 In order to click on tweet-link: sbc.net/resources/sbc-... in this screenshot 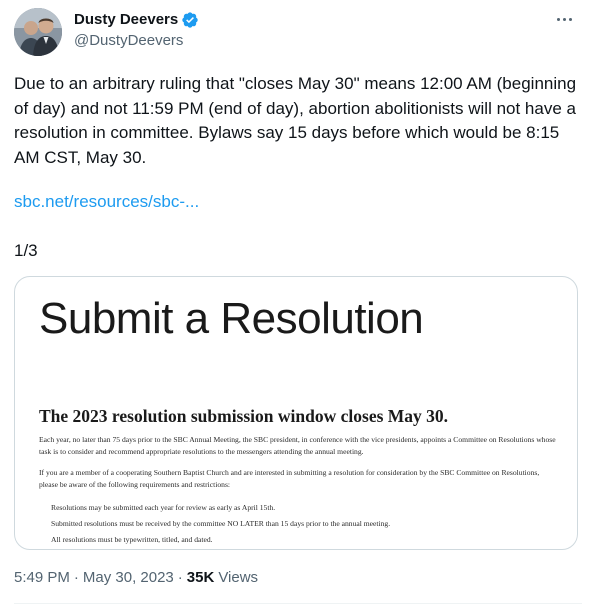, I will do `click(106, 202)`.